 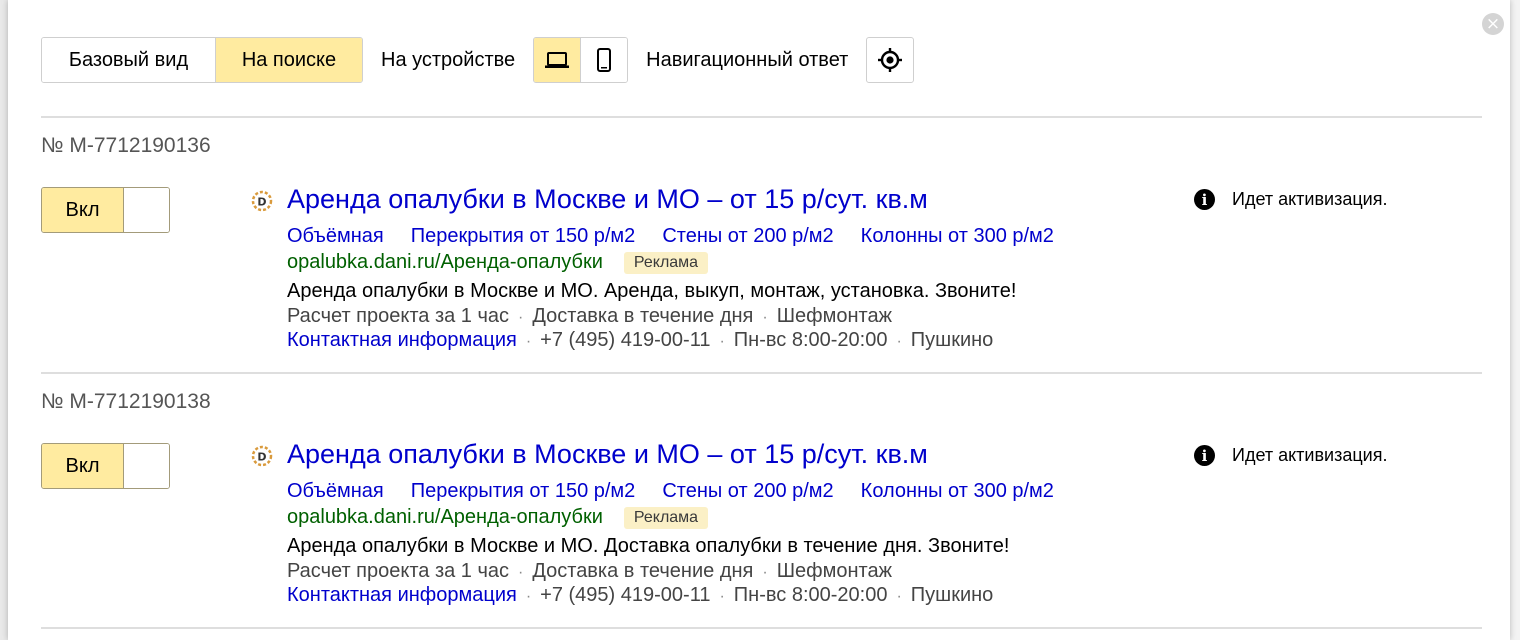 What do you see at coordinates (1515, 320) in the screenshot?
I see `background-page` at bounding box center [1515, 320].